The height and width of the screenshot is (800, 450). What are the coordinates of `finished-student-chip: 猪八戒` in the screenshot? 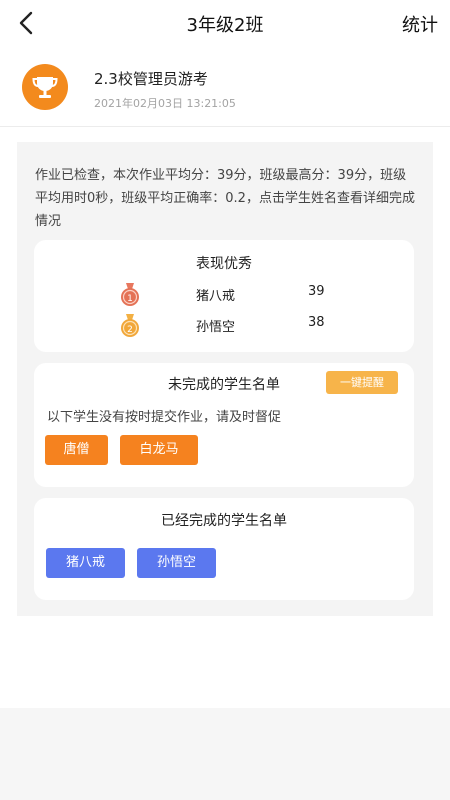 It's located at (85, 563).